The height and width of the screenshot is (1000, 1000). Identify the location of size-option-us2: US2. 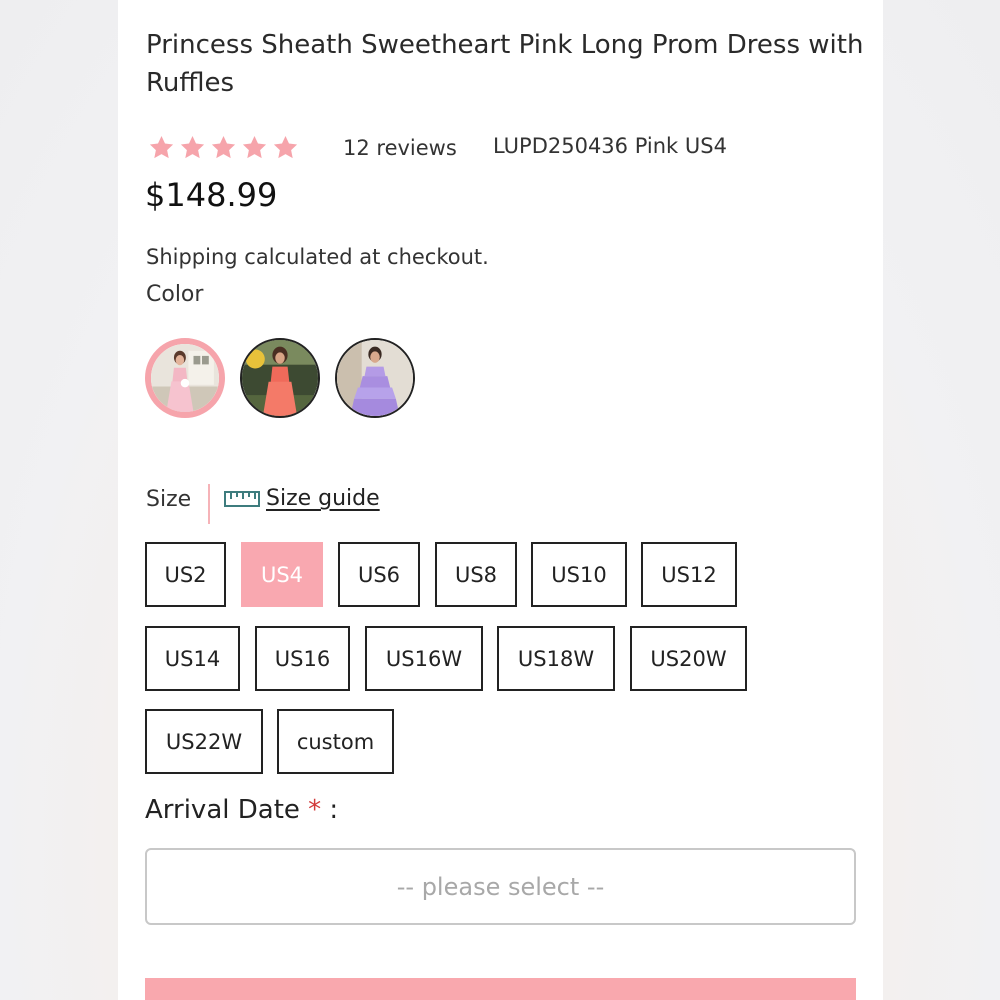
(185, 574).